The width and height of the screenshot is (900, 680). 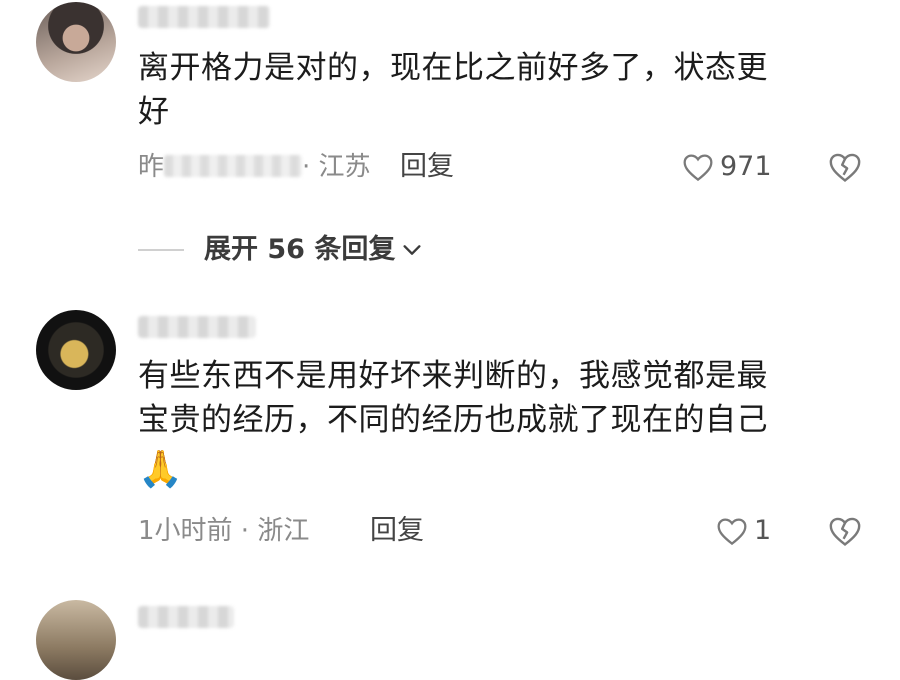 What do you see at coordinates (233, 166) in the screenshot?
I see `time-blurred` at bounding box center [233, 166].